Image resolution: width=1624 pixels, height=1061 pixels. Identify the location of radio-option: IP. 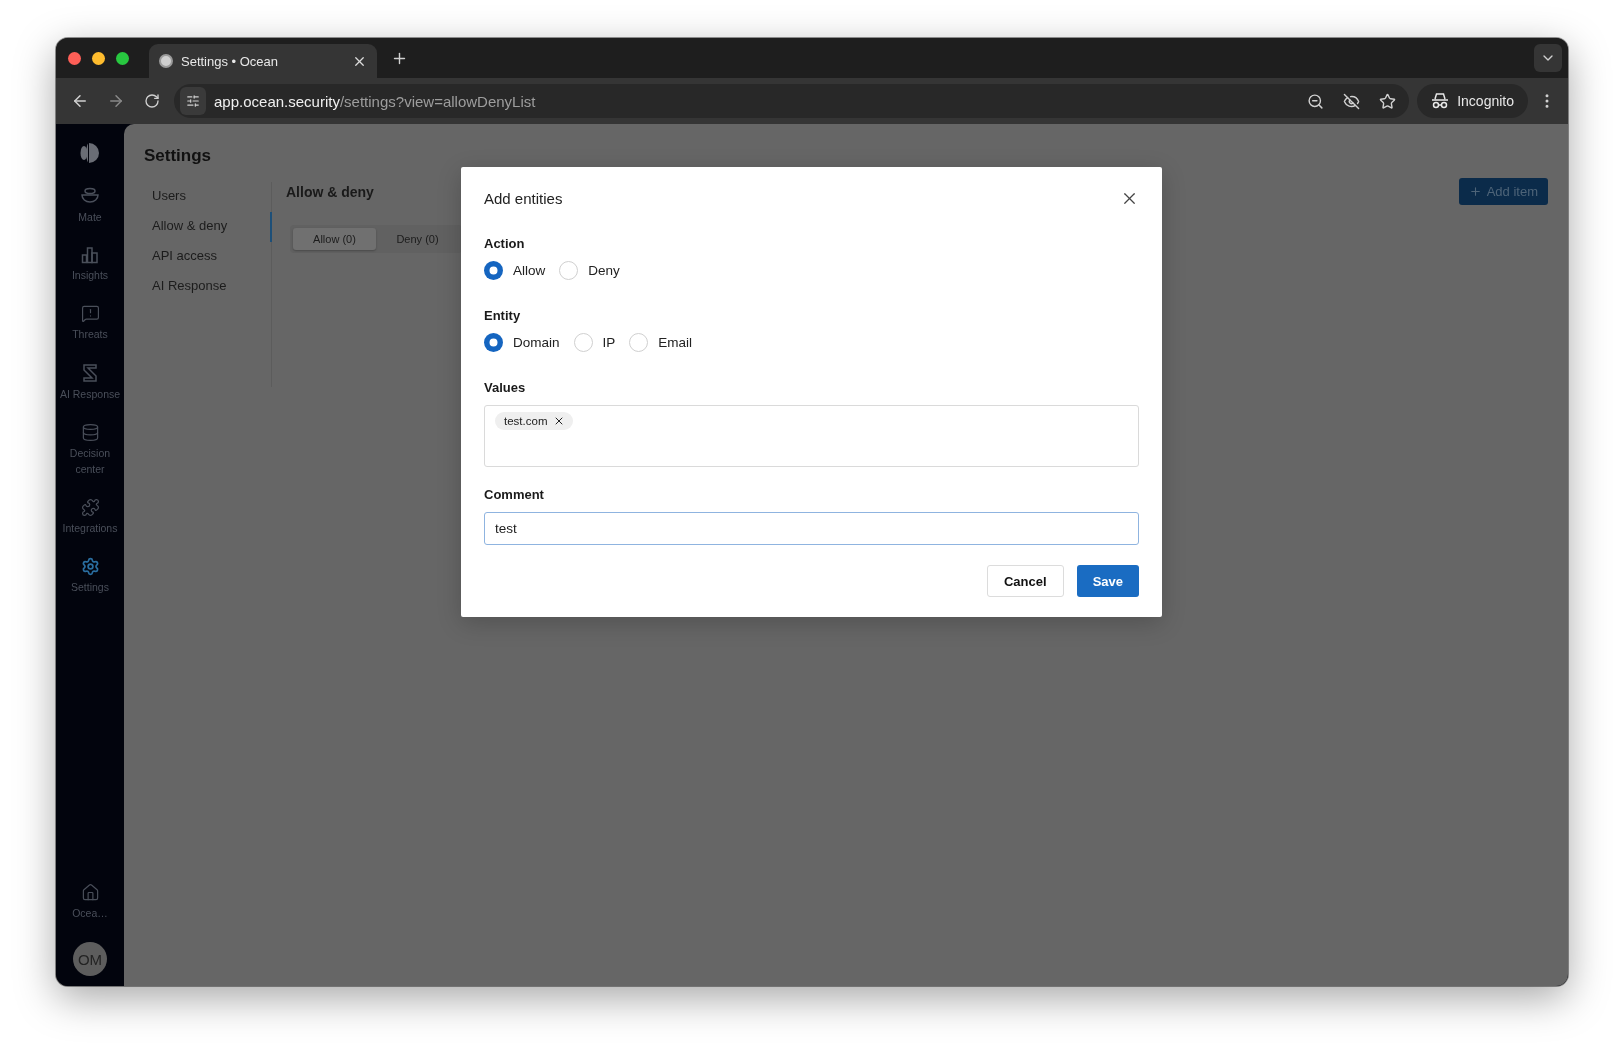
(594, 342).